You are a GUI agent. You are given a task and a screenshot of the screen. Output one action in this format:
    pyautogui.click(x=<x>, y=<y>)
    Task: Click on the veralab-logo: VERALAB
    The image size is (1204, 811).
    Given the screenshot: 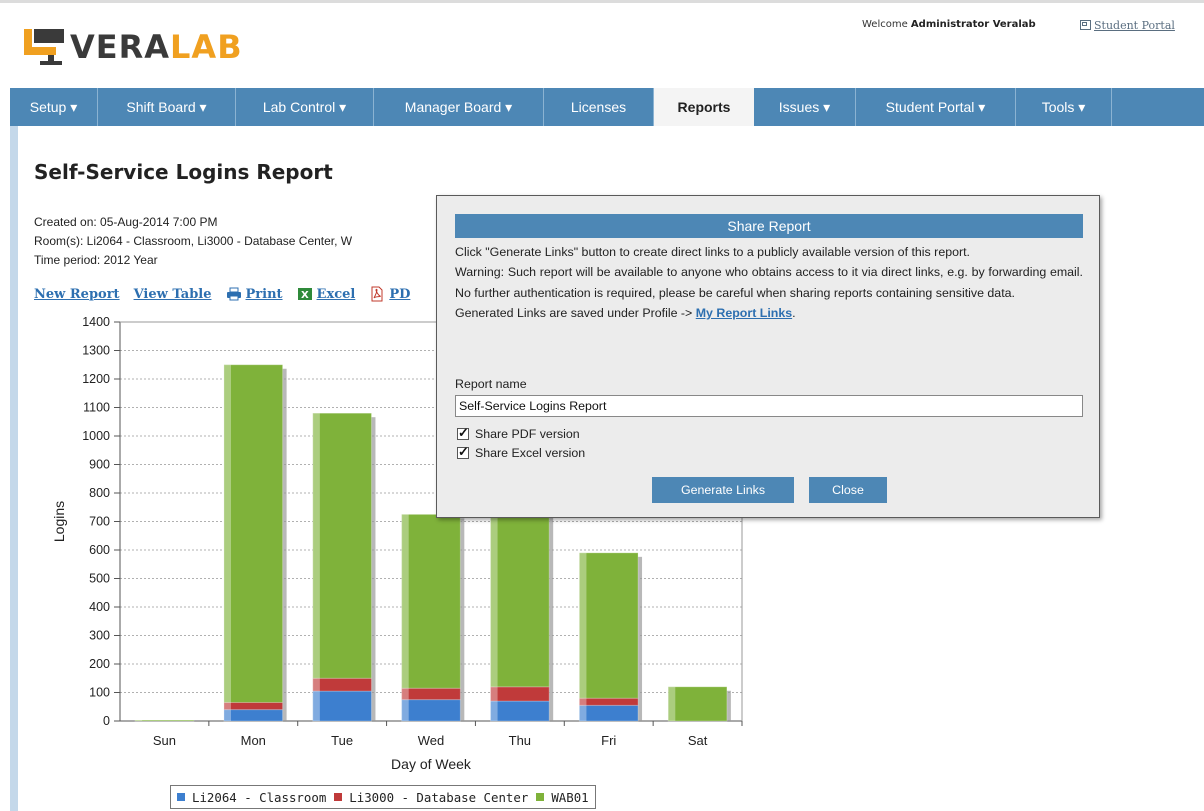 What is the action you would take?
    pyautogui.click(x=132, y=47)
    